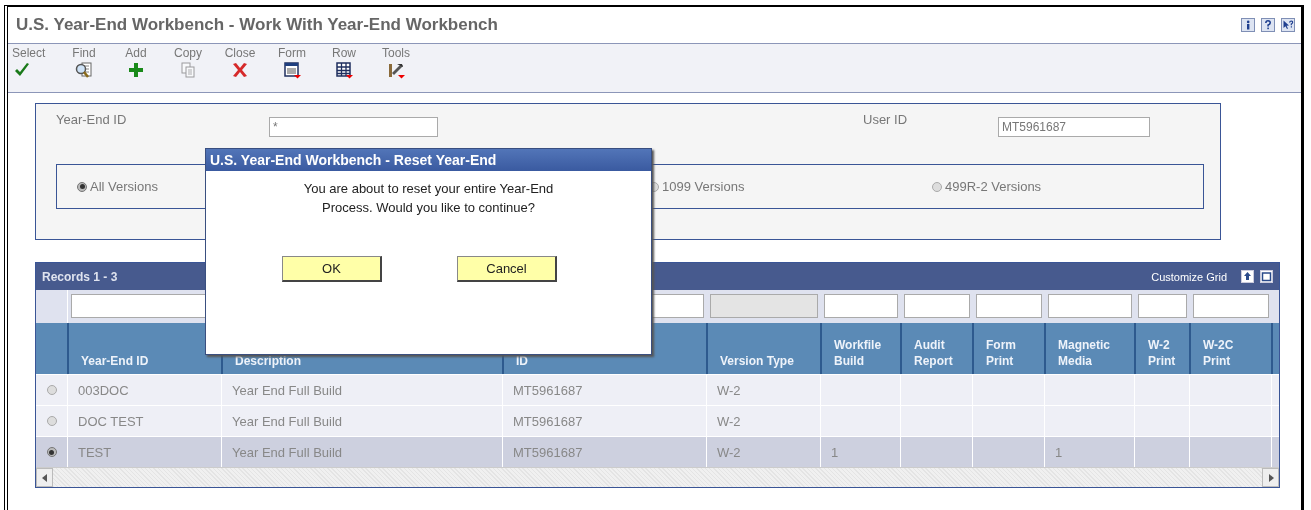  What do you see at coordinates (886, 119) in the screenshot?
I see `field-label: User ID` at bounding box center [886, 119].